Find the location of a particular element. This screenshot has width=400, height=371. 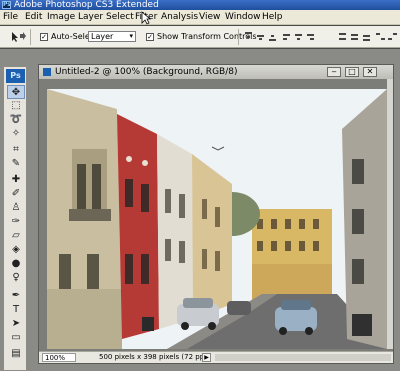

slice-tool-icon: ✎ is located at coordinates (16, 164).